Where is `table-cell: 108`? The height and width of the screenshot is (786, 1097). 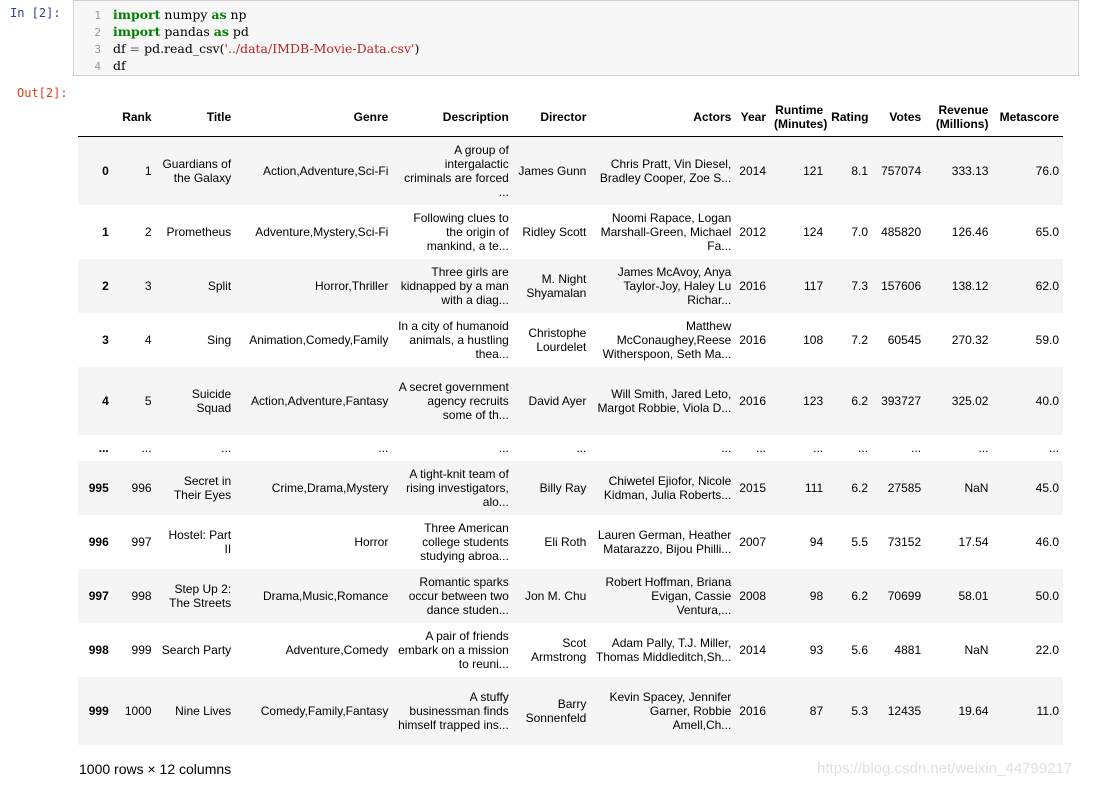 table-cell: 108 is located at coordinates (813, 339).